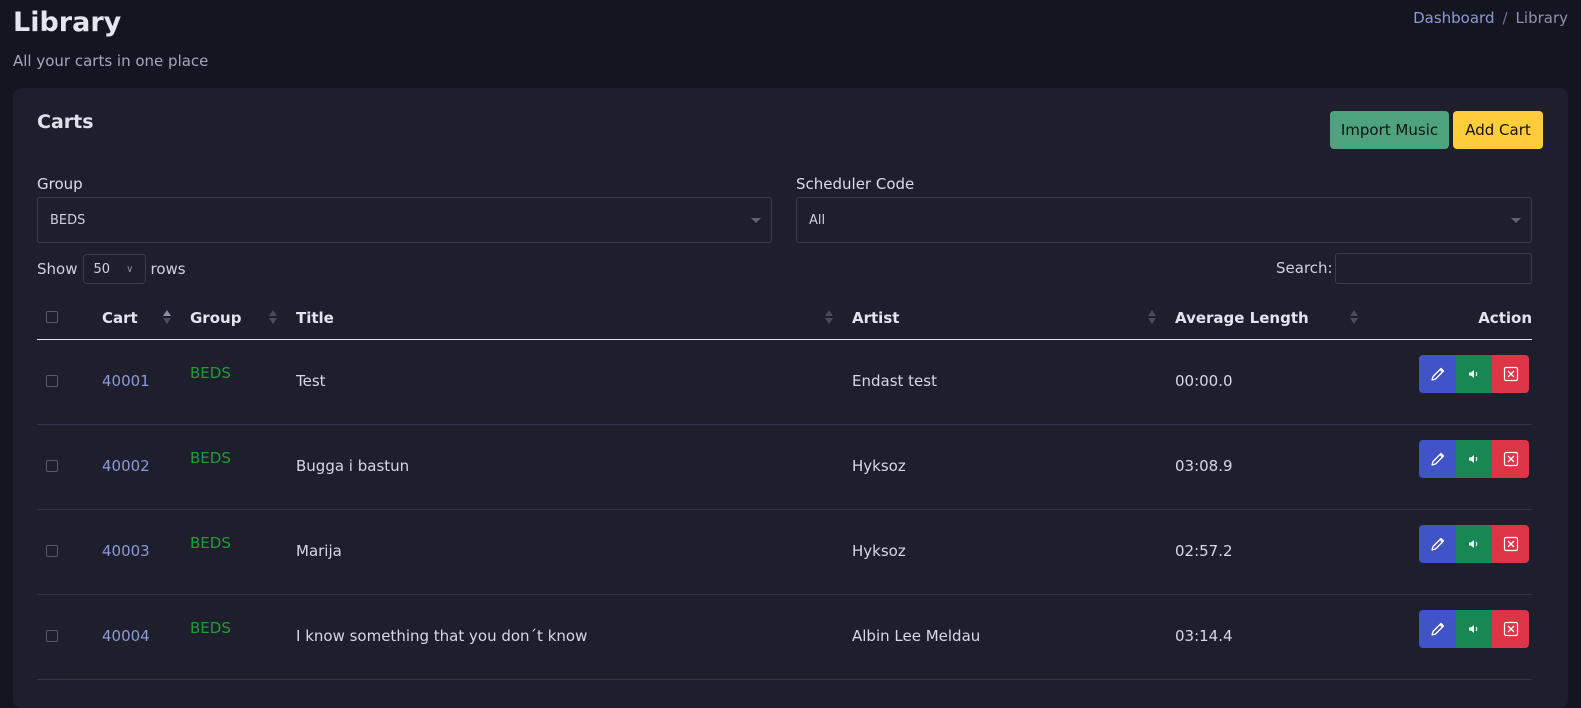 Image resolution: width=1581 pixels, height=708 pixels. Describe the element at coordinates (894, 381) in the screenshot. I see `cart-artist: Endast test` at that location.